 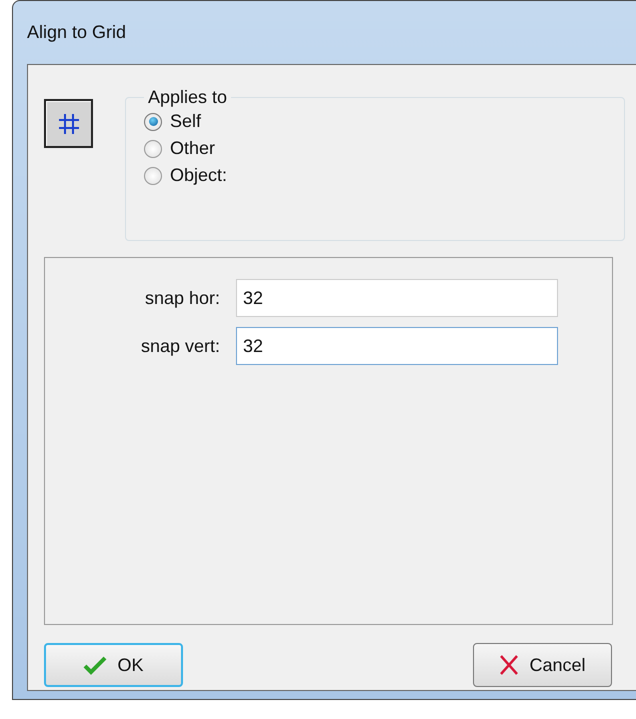 What do you see at coordinates (509, 665) in the screenshot?
I see `close-icon` at bounding box center [509, 665].